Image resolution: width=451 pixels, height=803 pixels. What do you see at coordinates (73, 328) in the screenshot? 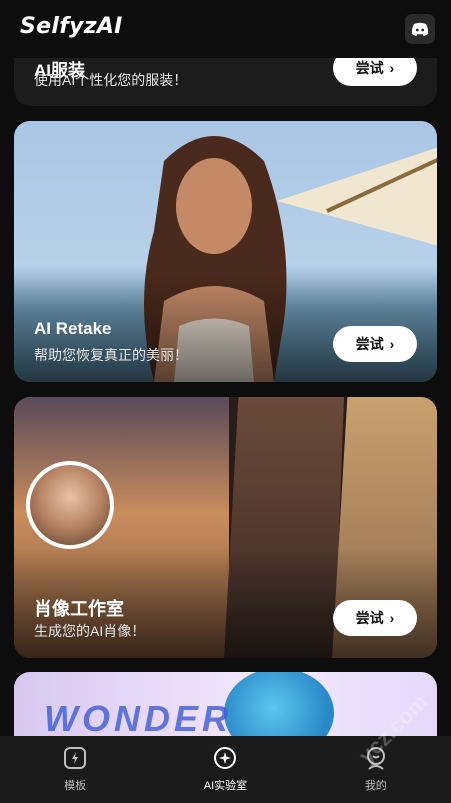
I see `card-title: AI Retake` at bounding box center [73, 328].